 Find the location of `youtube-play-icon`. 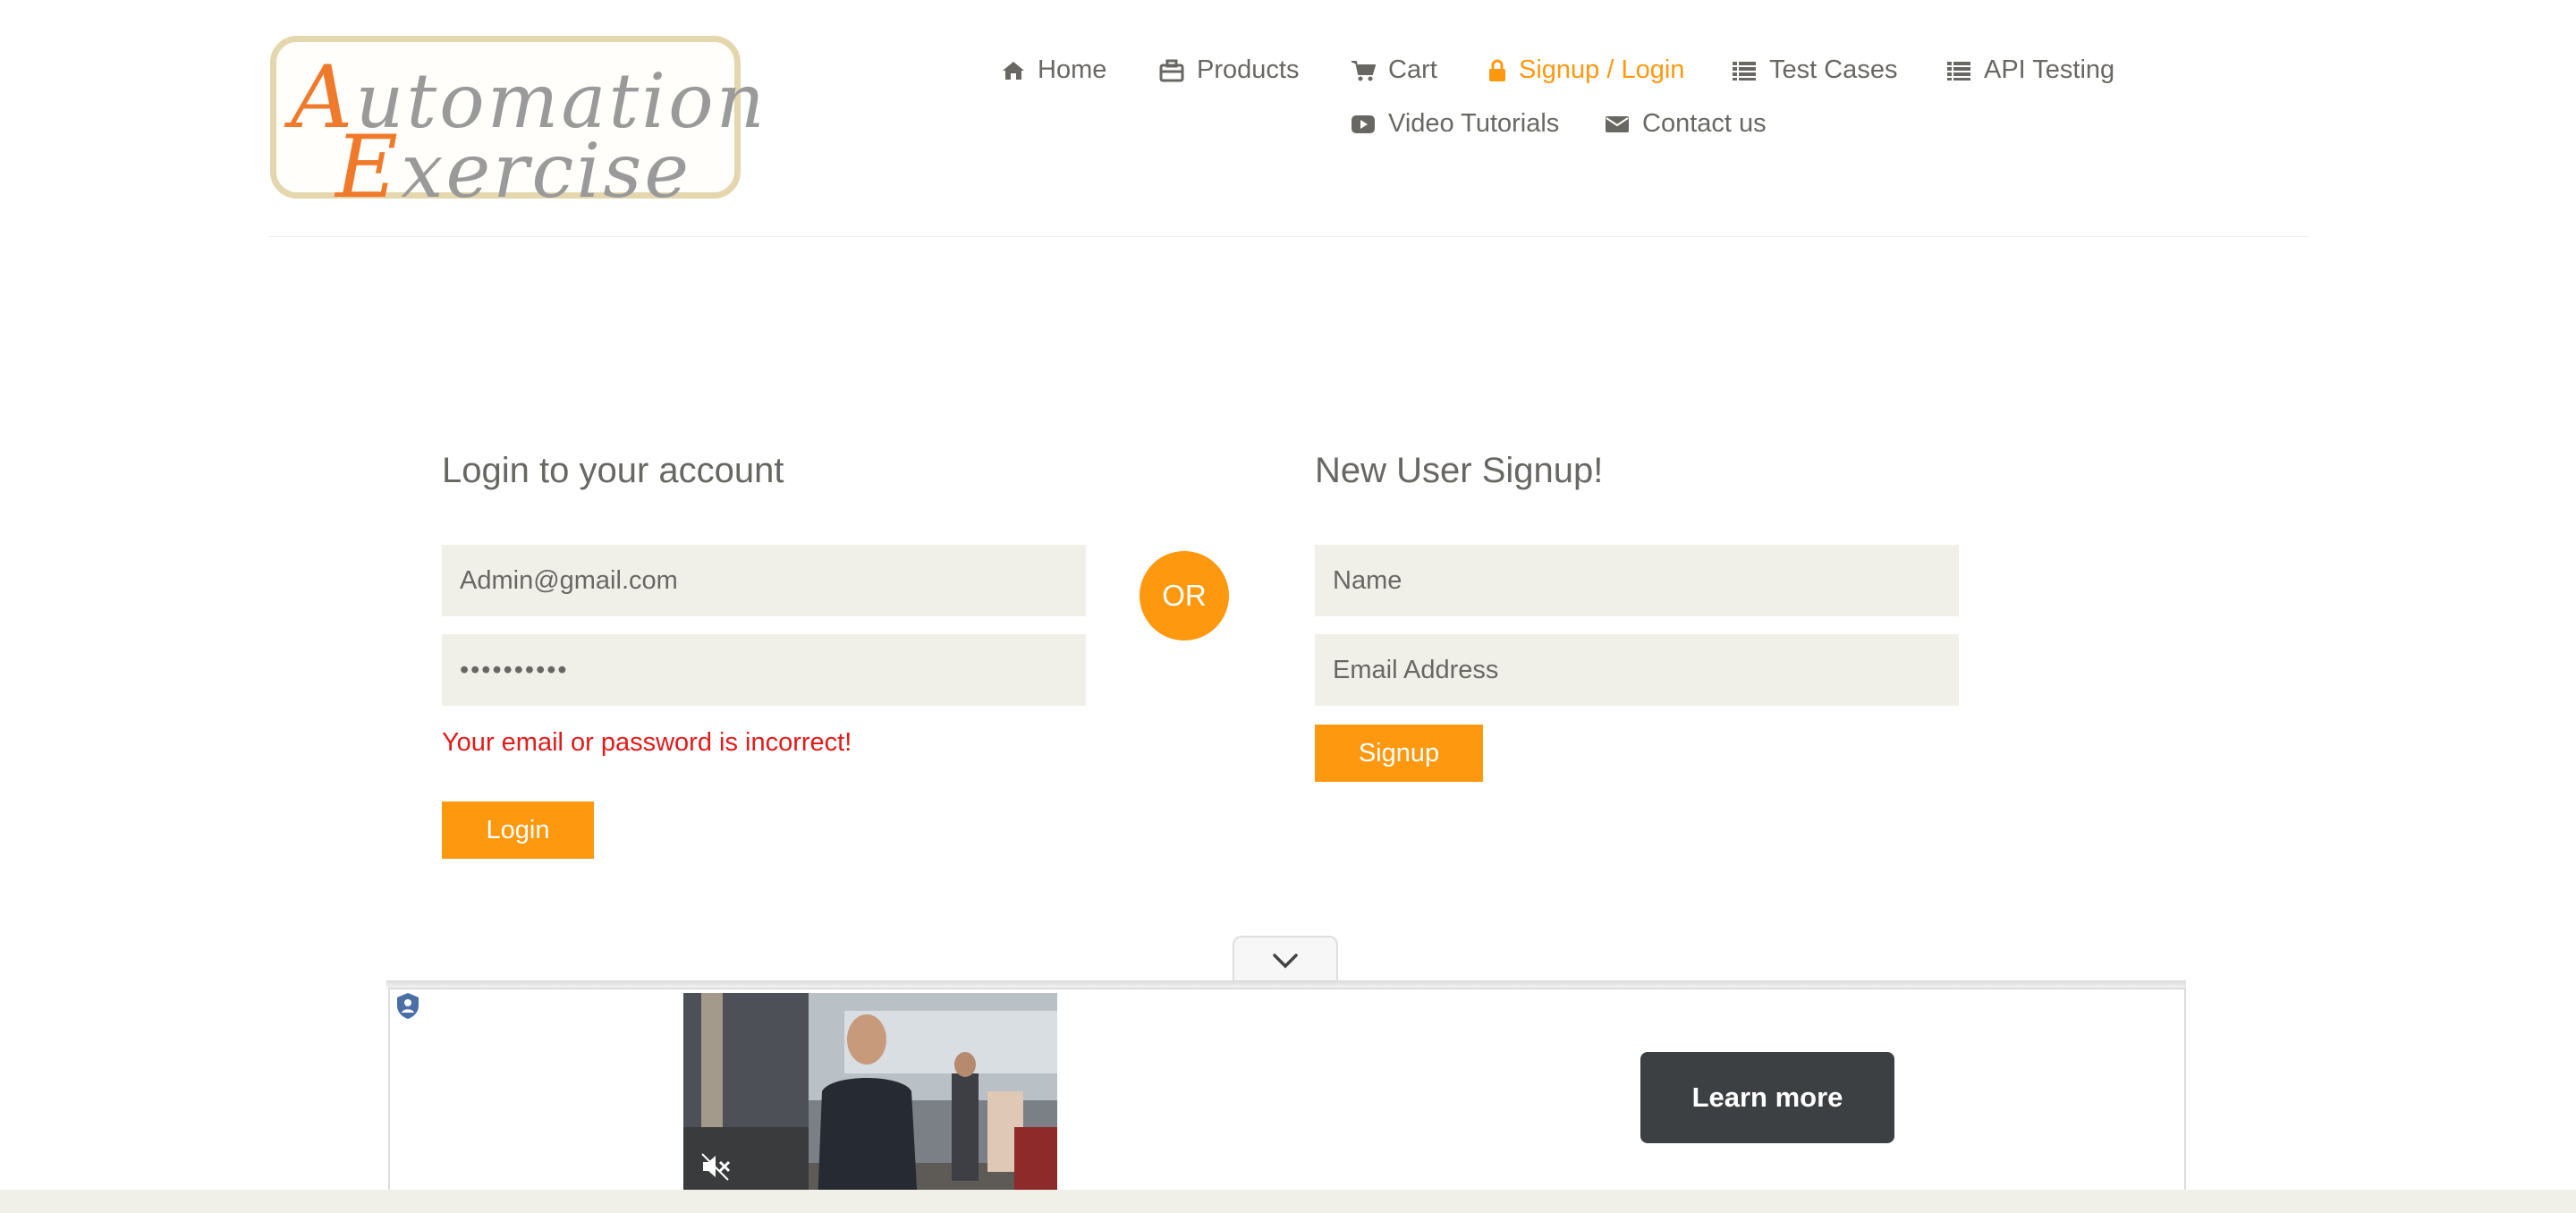

youtube-play-icon is located at coordinates (1363, 124).